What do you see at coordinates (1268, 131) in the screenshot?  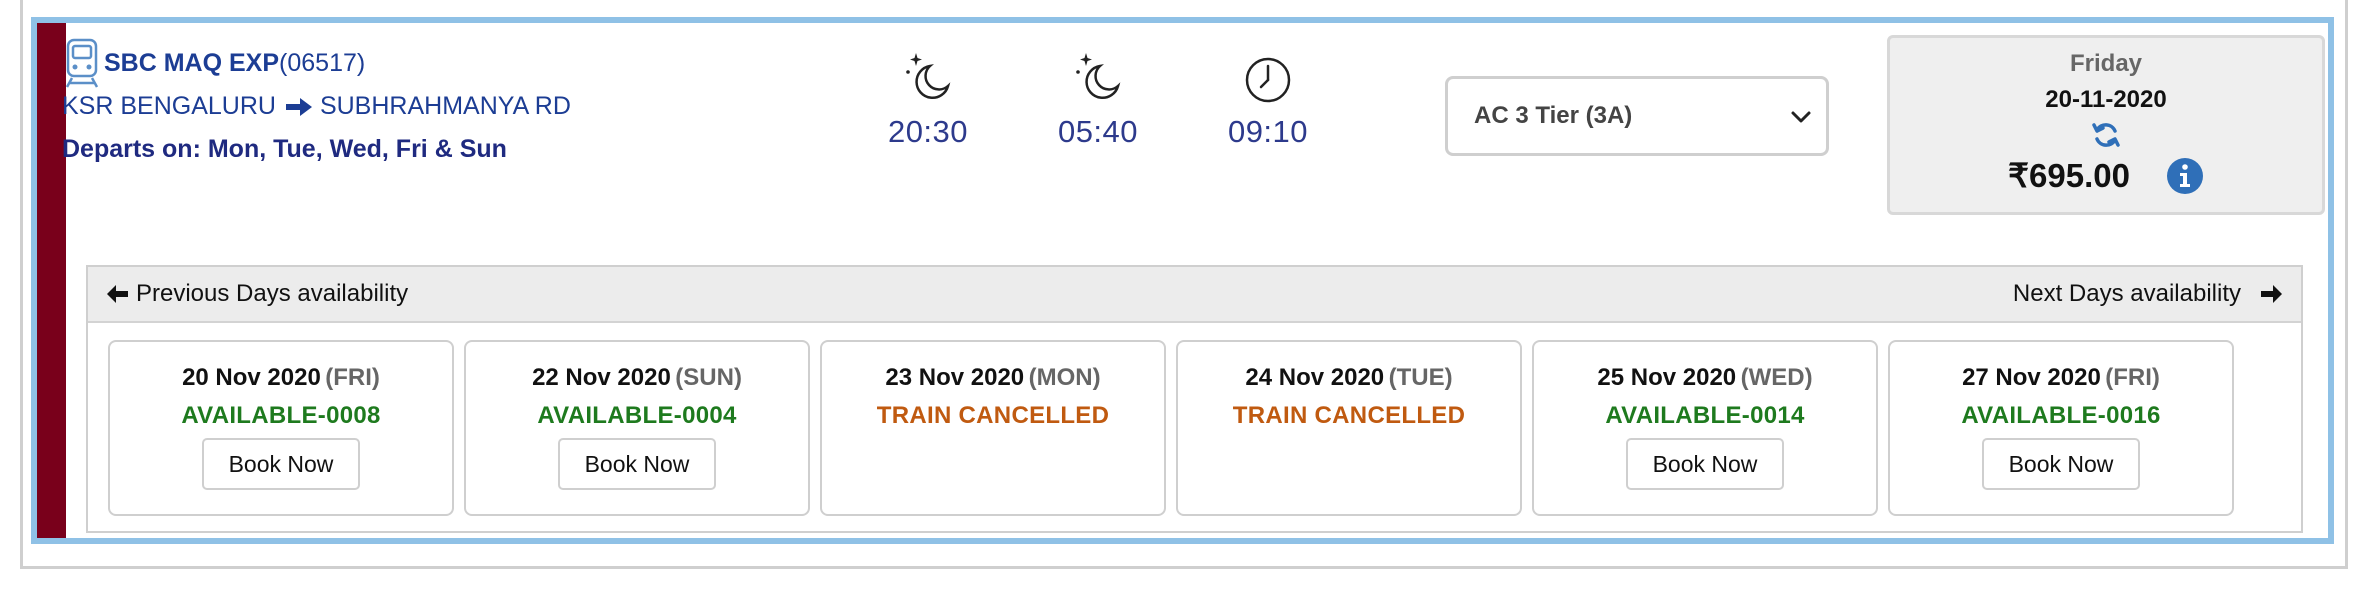 I see `duration-value: 09:10` at bounding box center [1268, 131].